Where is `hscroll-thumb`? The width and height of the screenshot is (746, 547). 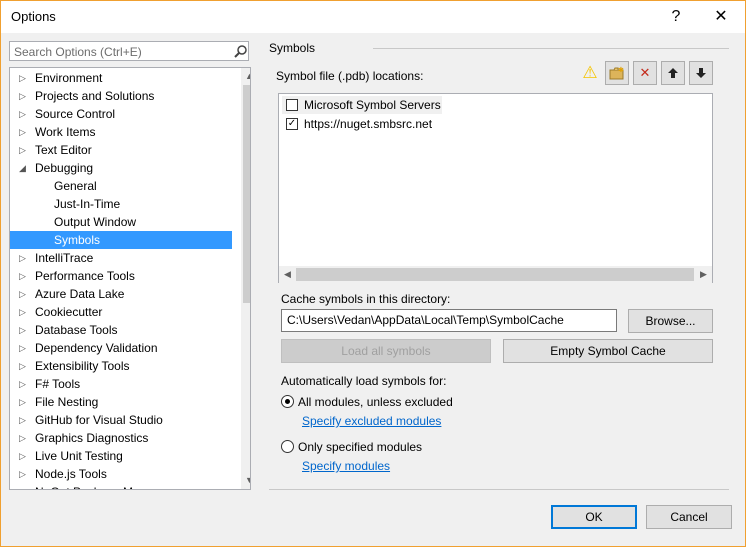
hscroll-thumb is located at coordinates (495, 274).